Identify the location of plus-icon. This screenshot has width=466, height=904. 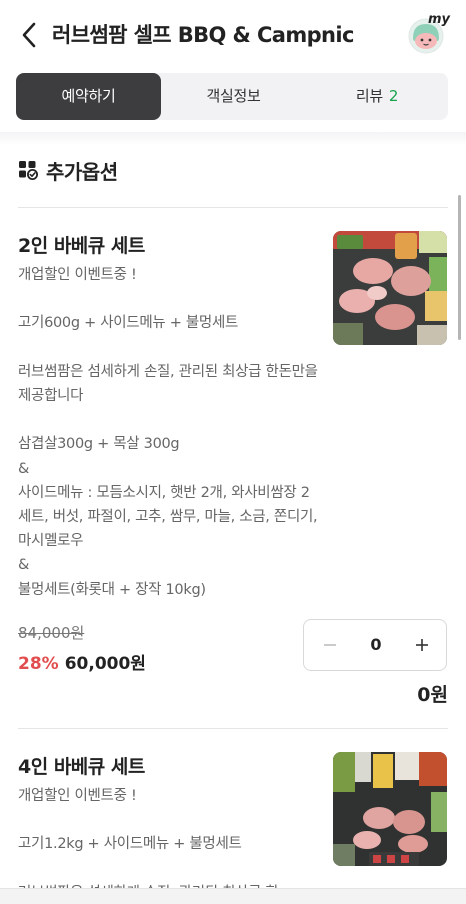
(422, 645).